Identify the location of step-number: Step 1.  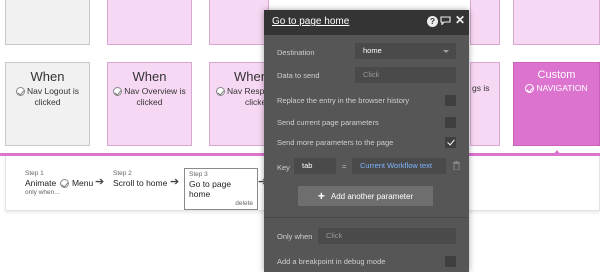
(34, 173).